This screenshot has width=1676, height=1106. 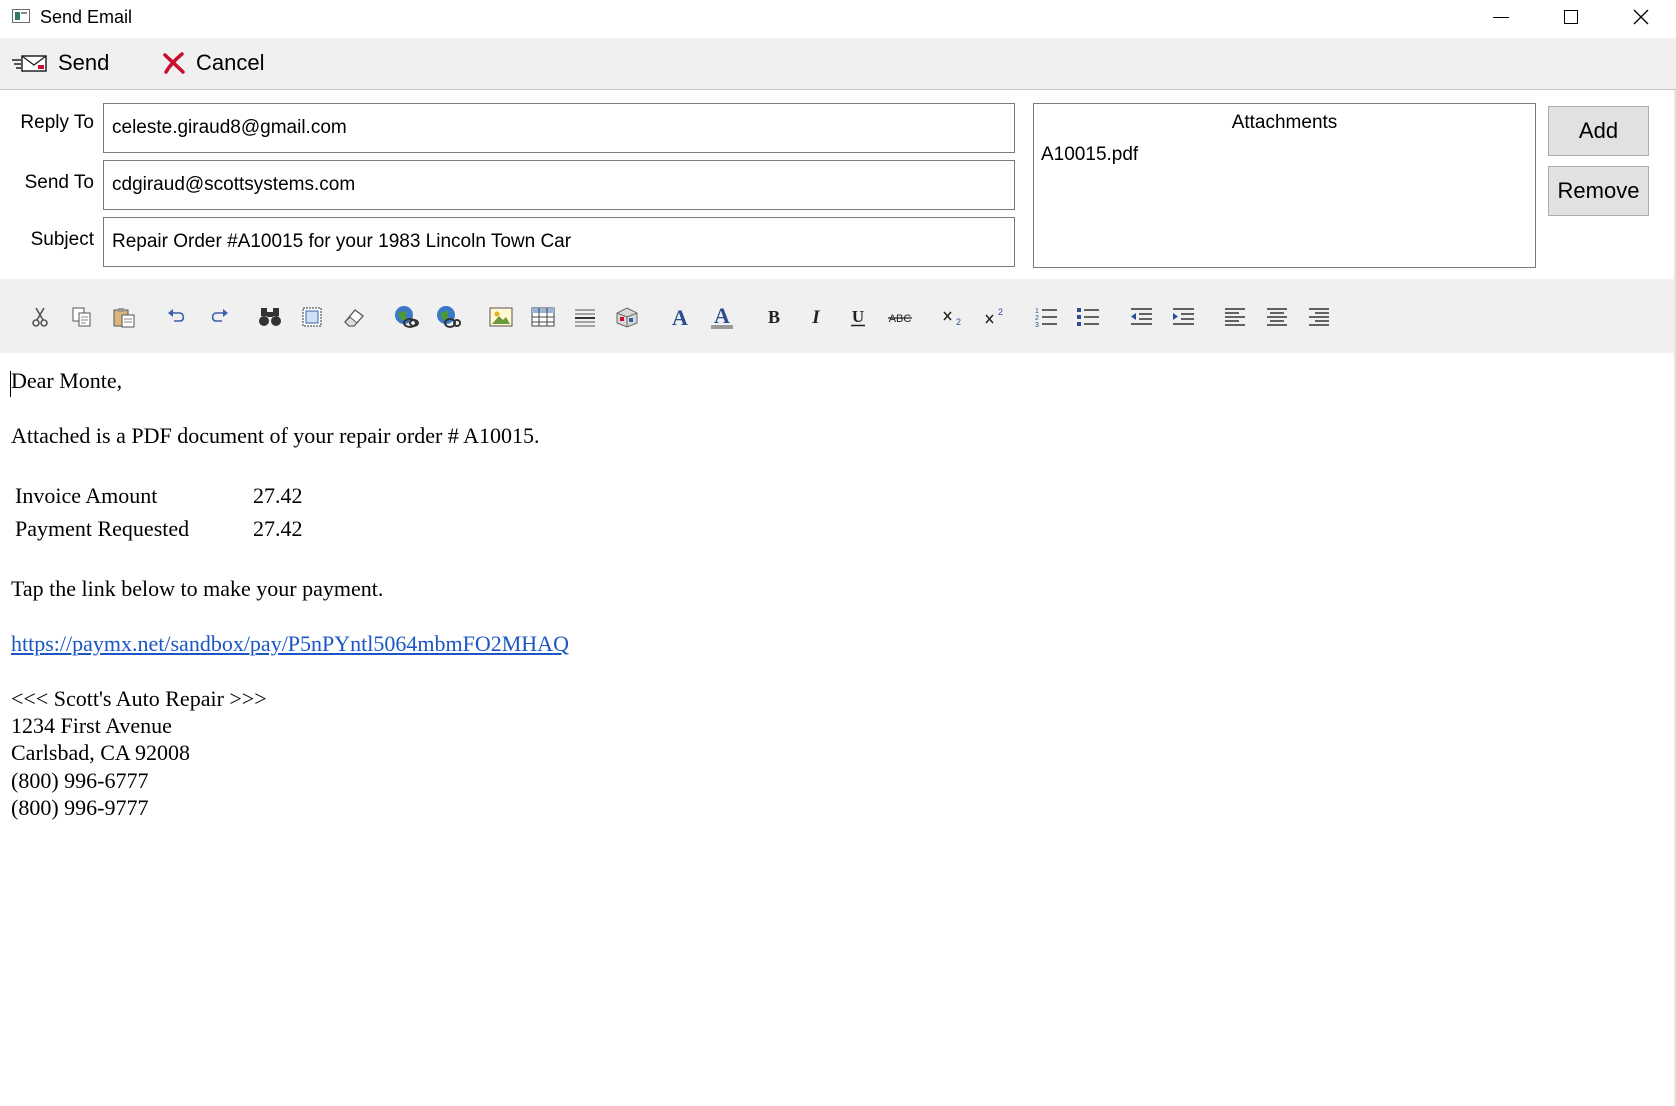 I want to click on clear-format-button, so click(x=354, y=317).